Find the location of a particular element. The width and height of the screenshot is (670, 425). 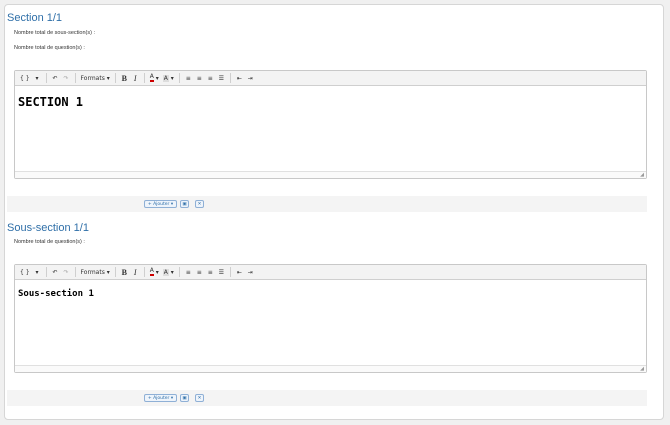

section-heading: SECTION 1 is located at coordinates (51, 102).